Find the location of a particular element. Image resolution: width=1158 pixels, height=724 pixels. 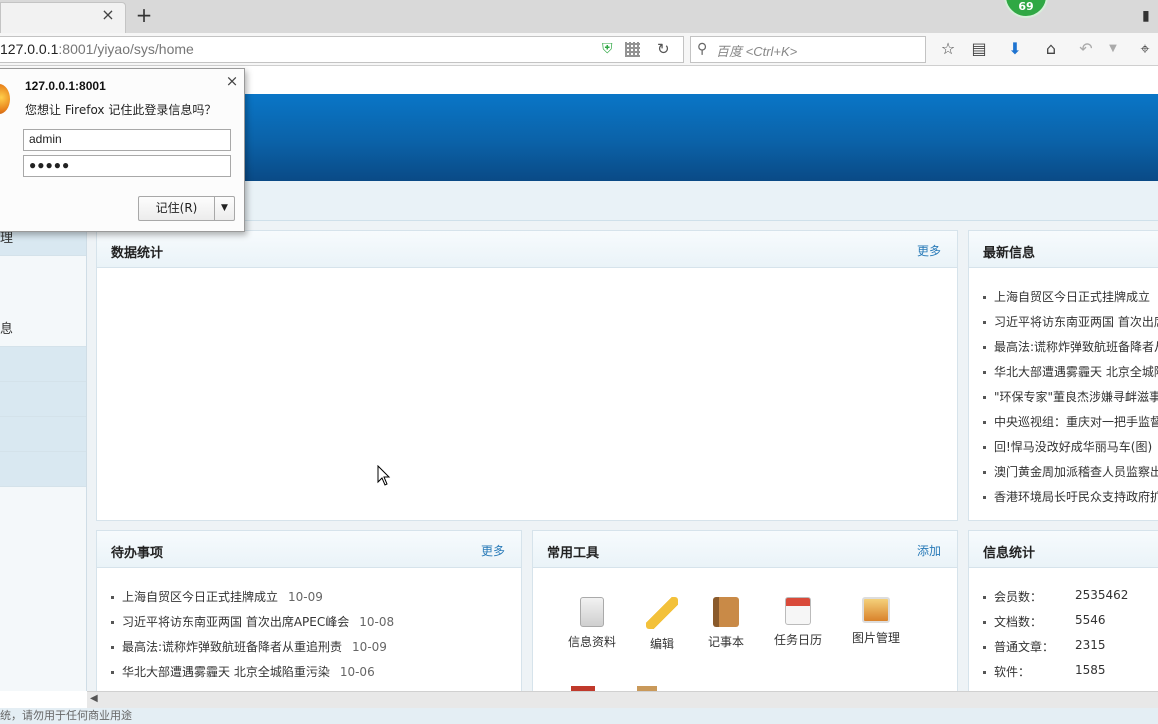

news-item-text: 最高法:谎称炸弹致航班备降者从 is located at coordinates (1076, 347).